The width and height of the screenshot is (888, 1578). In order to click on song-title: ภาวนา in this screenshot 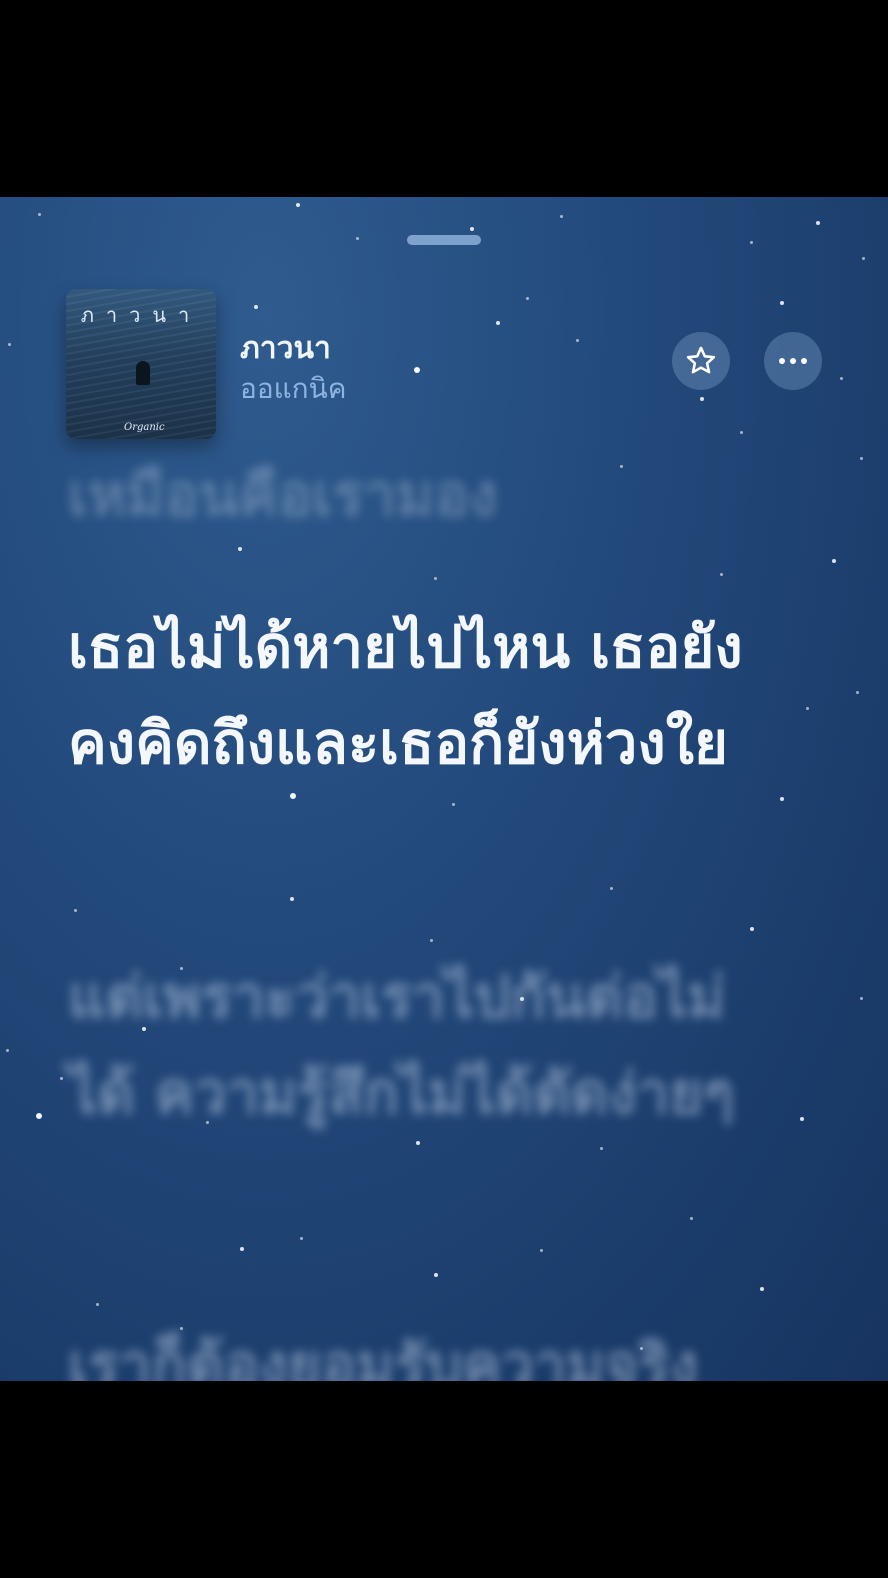, I will do `click(285, 348)`.